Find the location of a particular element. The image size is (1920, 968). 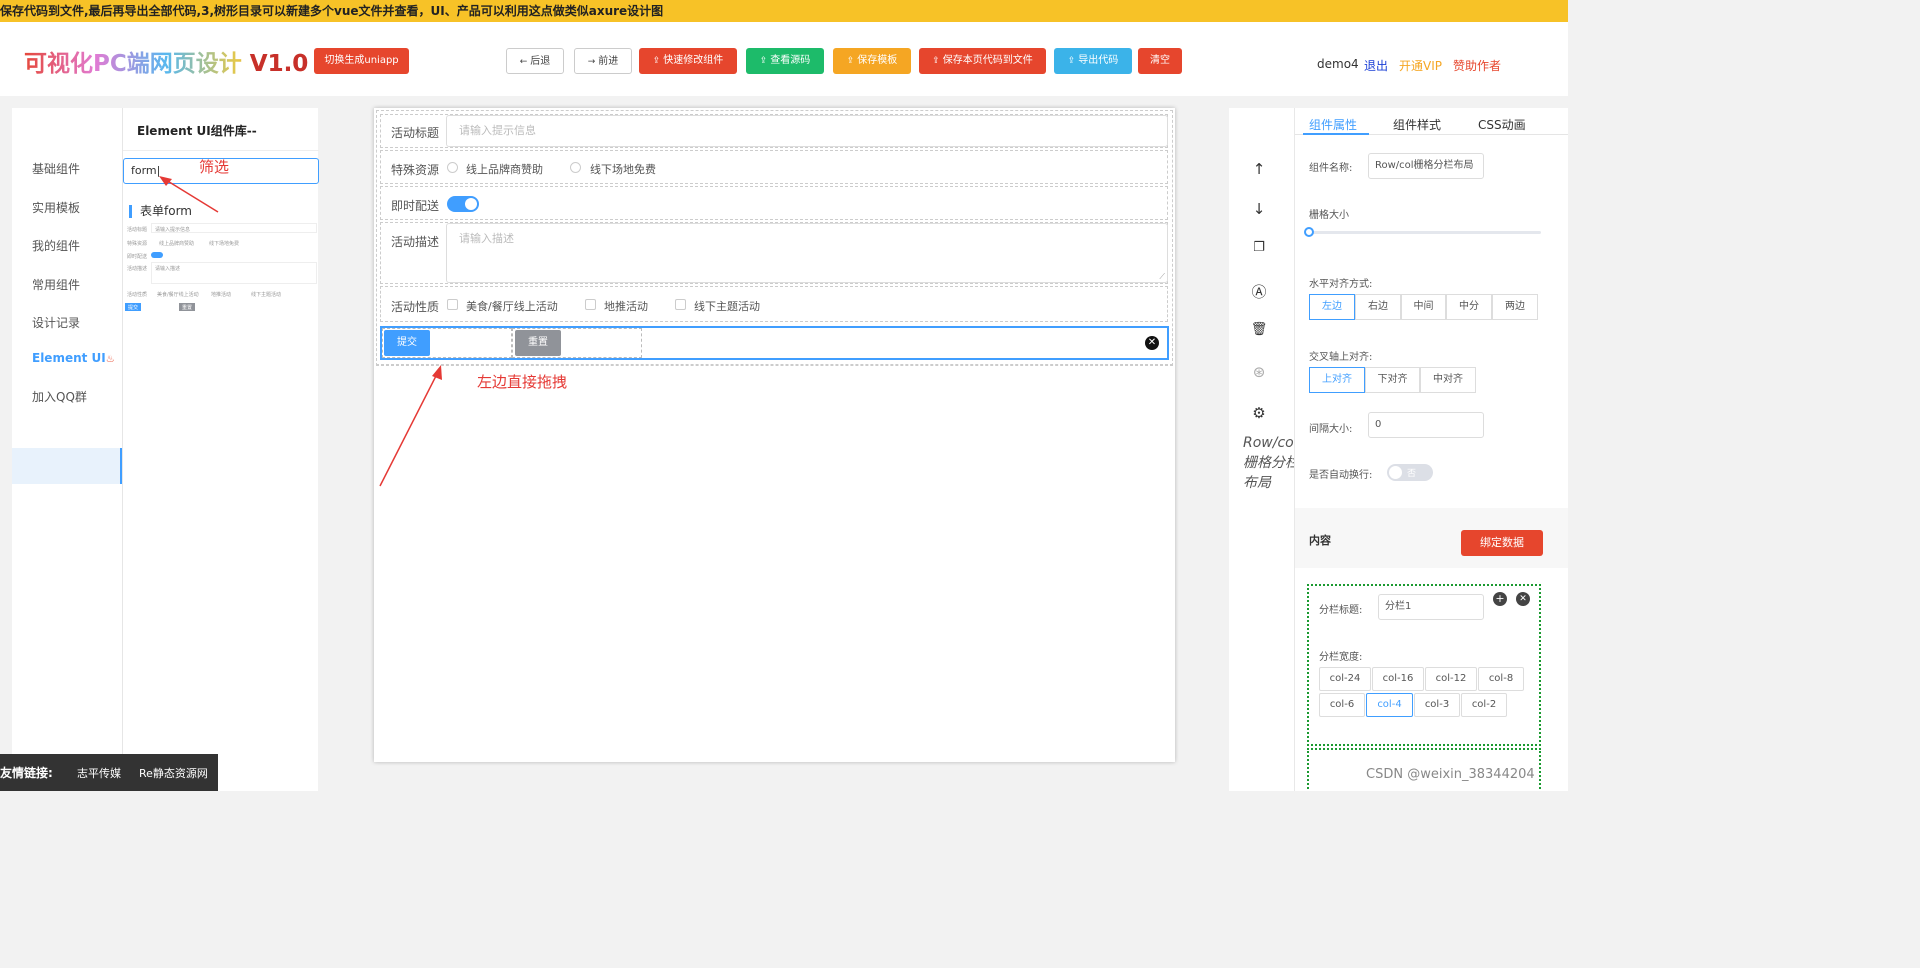

desc-textarea: 请输入描述 is located at coordinates (807, 253).